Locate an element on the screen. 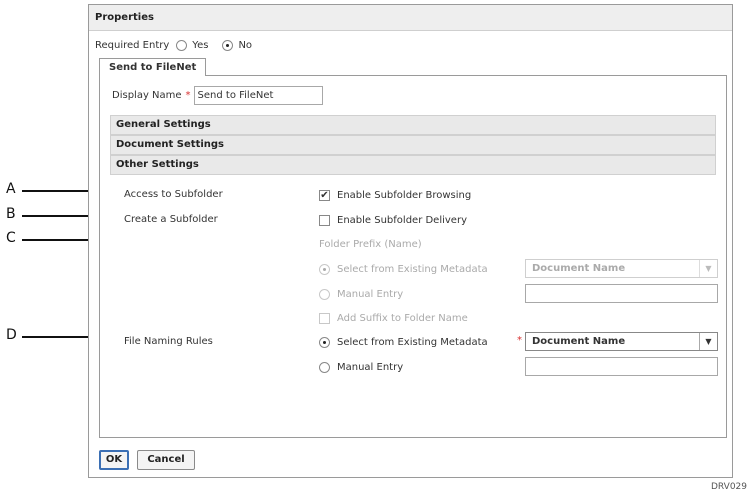 The width and height of the screenshot is (747, 495). dialog-footer: OK Cancel is located at coordinates (410, 460).